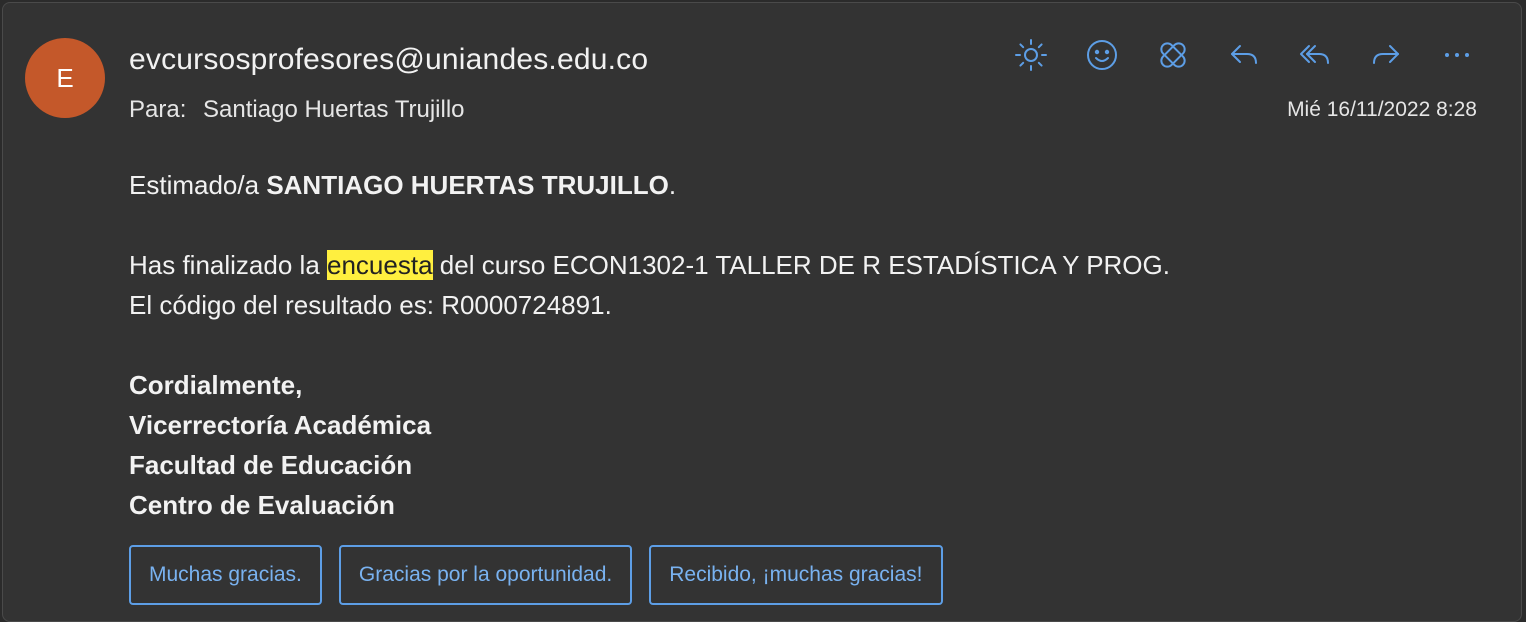  What do you see at coordinates (1457, 55) in the screenshot?
I see `more-icon` at bounding box center [1457, 55].